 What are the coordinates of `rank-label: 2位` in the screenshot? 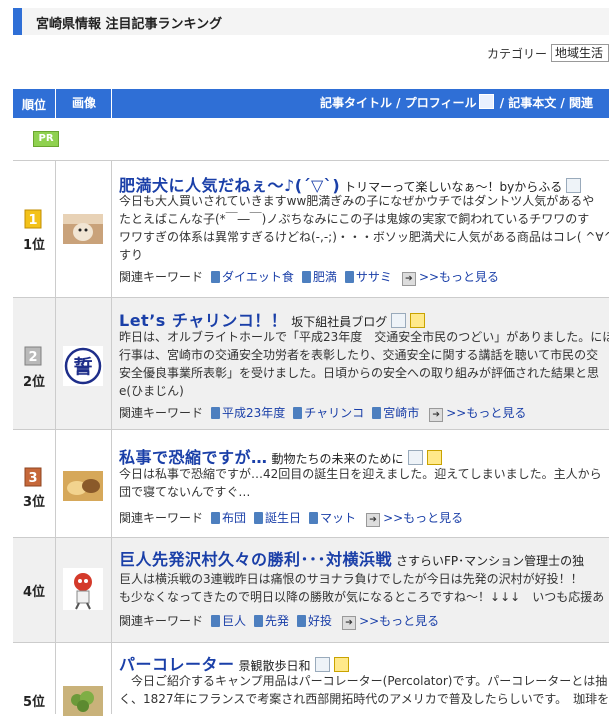 It's located at (34, 382).